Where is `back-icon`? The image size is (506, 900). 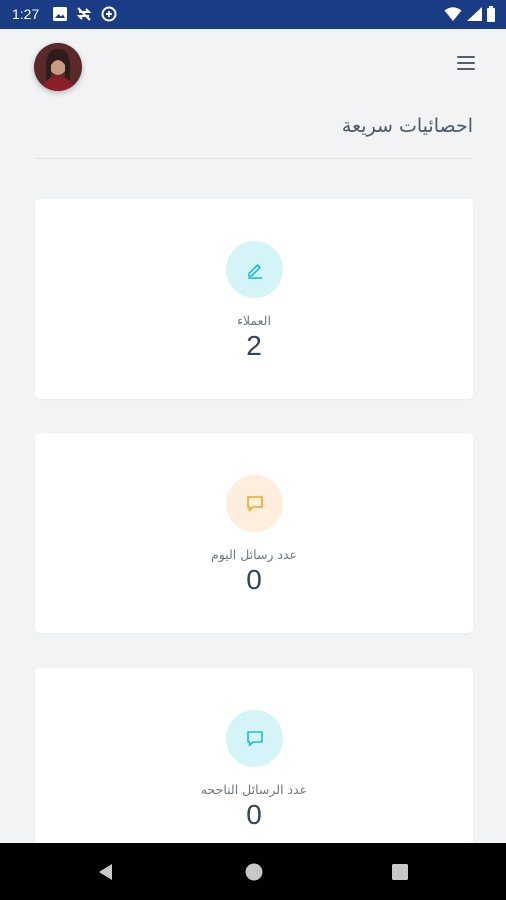
back-icon is located at coordinates (106, 872).